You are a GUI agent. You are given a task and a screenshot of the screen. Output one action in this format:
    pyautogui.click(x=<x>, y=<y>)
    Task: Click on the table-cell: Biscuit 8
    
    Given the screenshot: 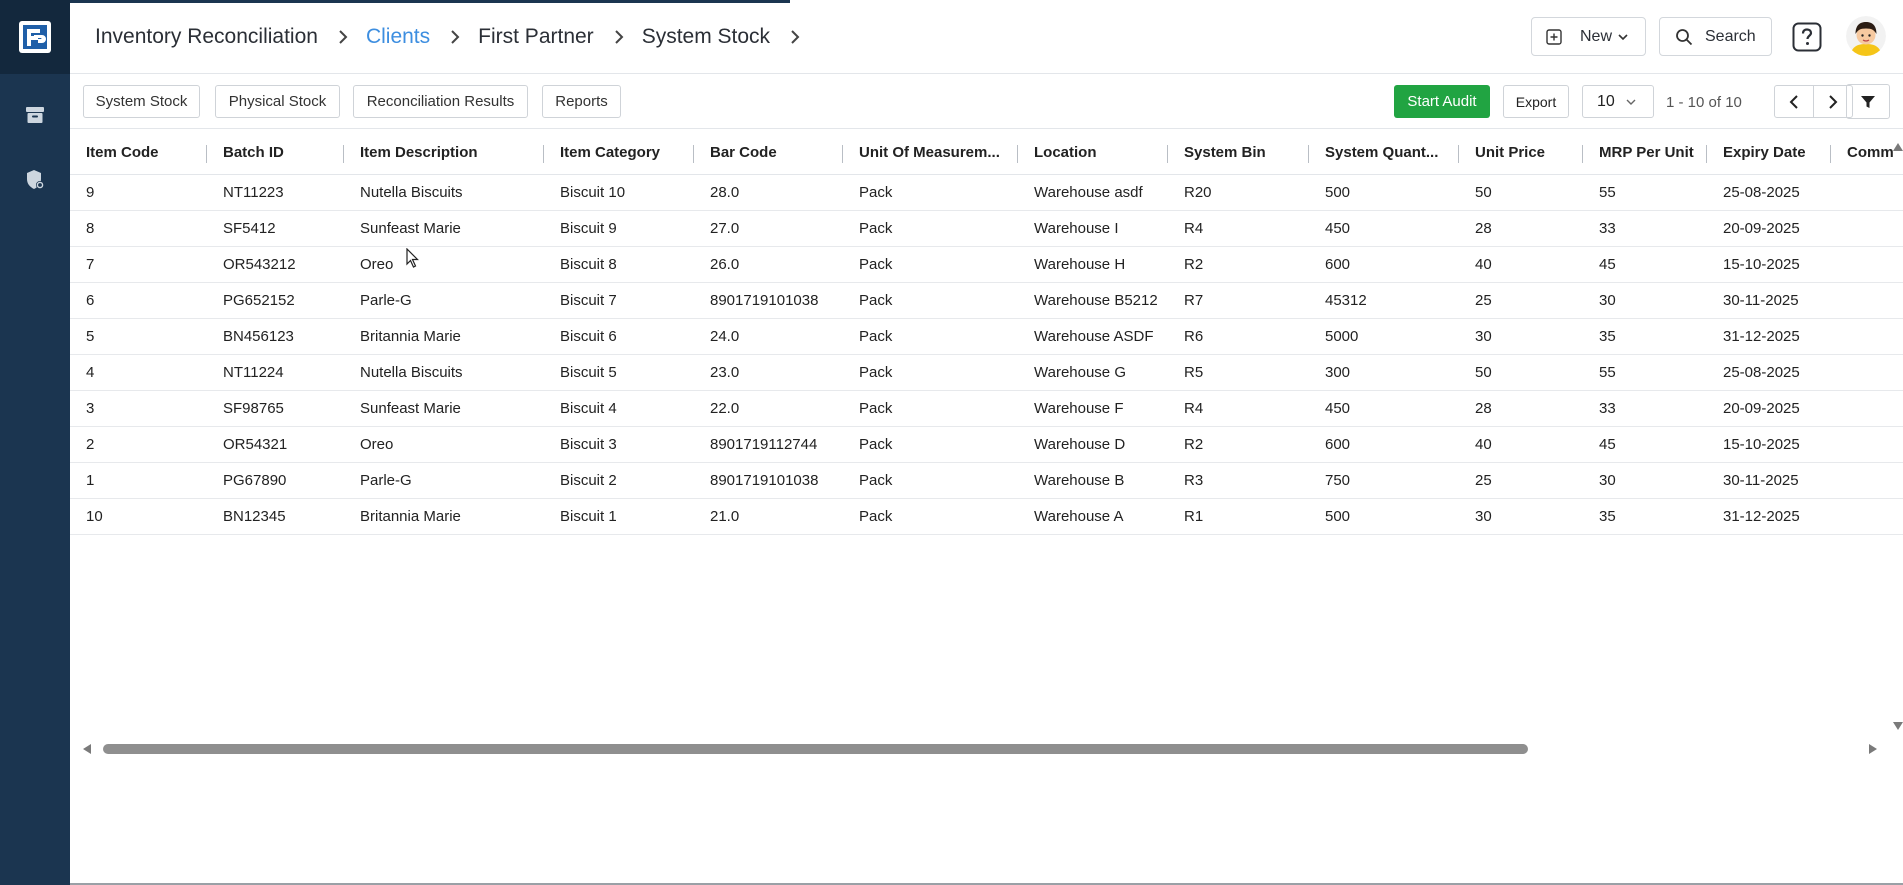 What is the action you would take?
    pyautogui.click(x=588, y=264)
    